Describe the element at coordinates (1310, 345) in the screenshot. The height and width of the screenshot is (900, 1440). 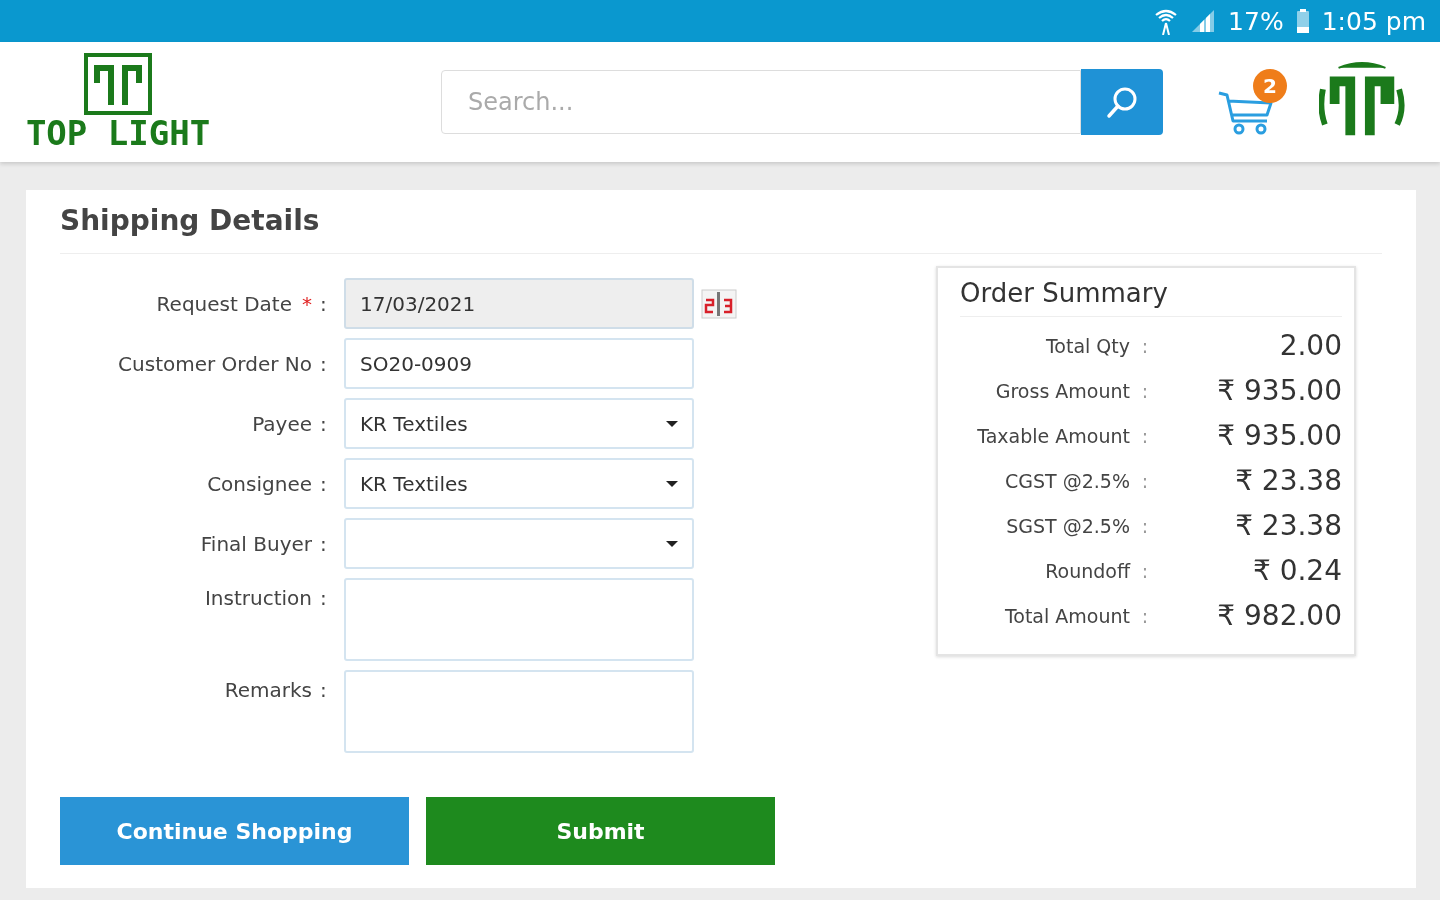
I see `summary-value: 2.00` at that location.